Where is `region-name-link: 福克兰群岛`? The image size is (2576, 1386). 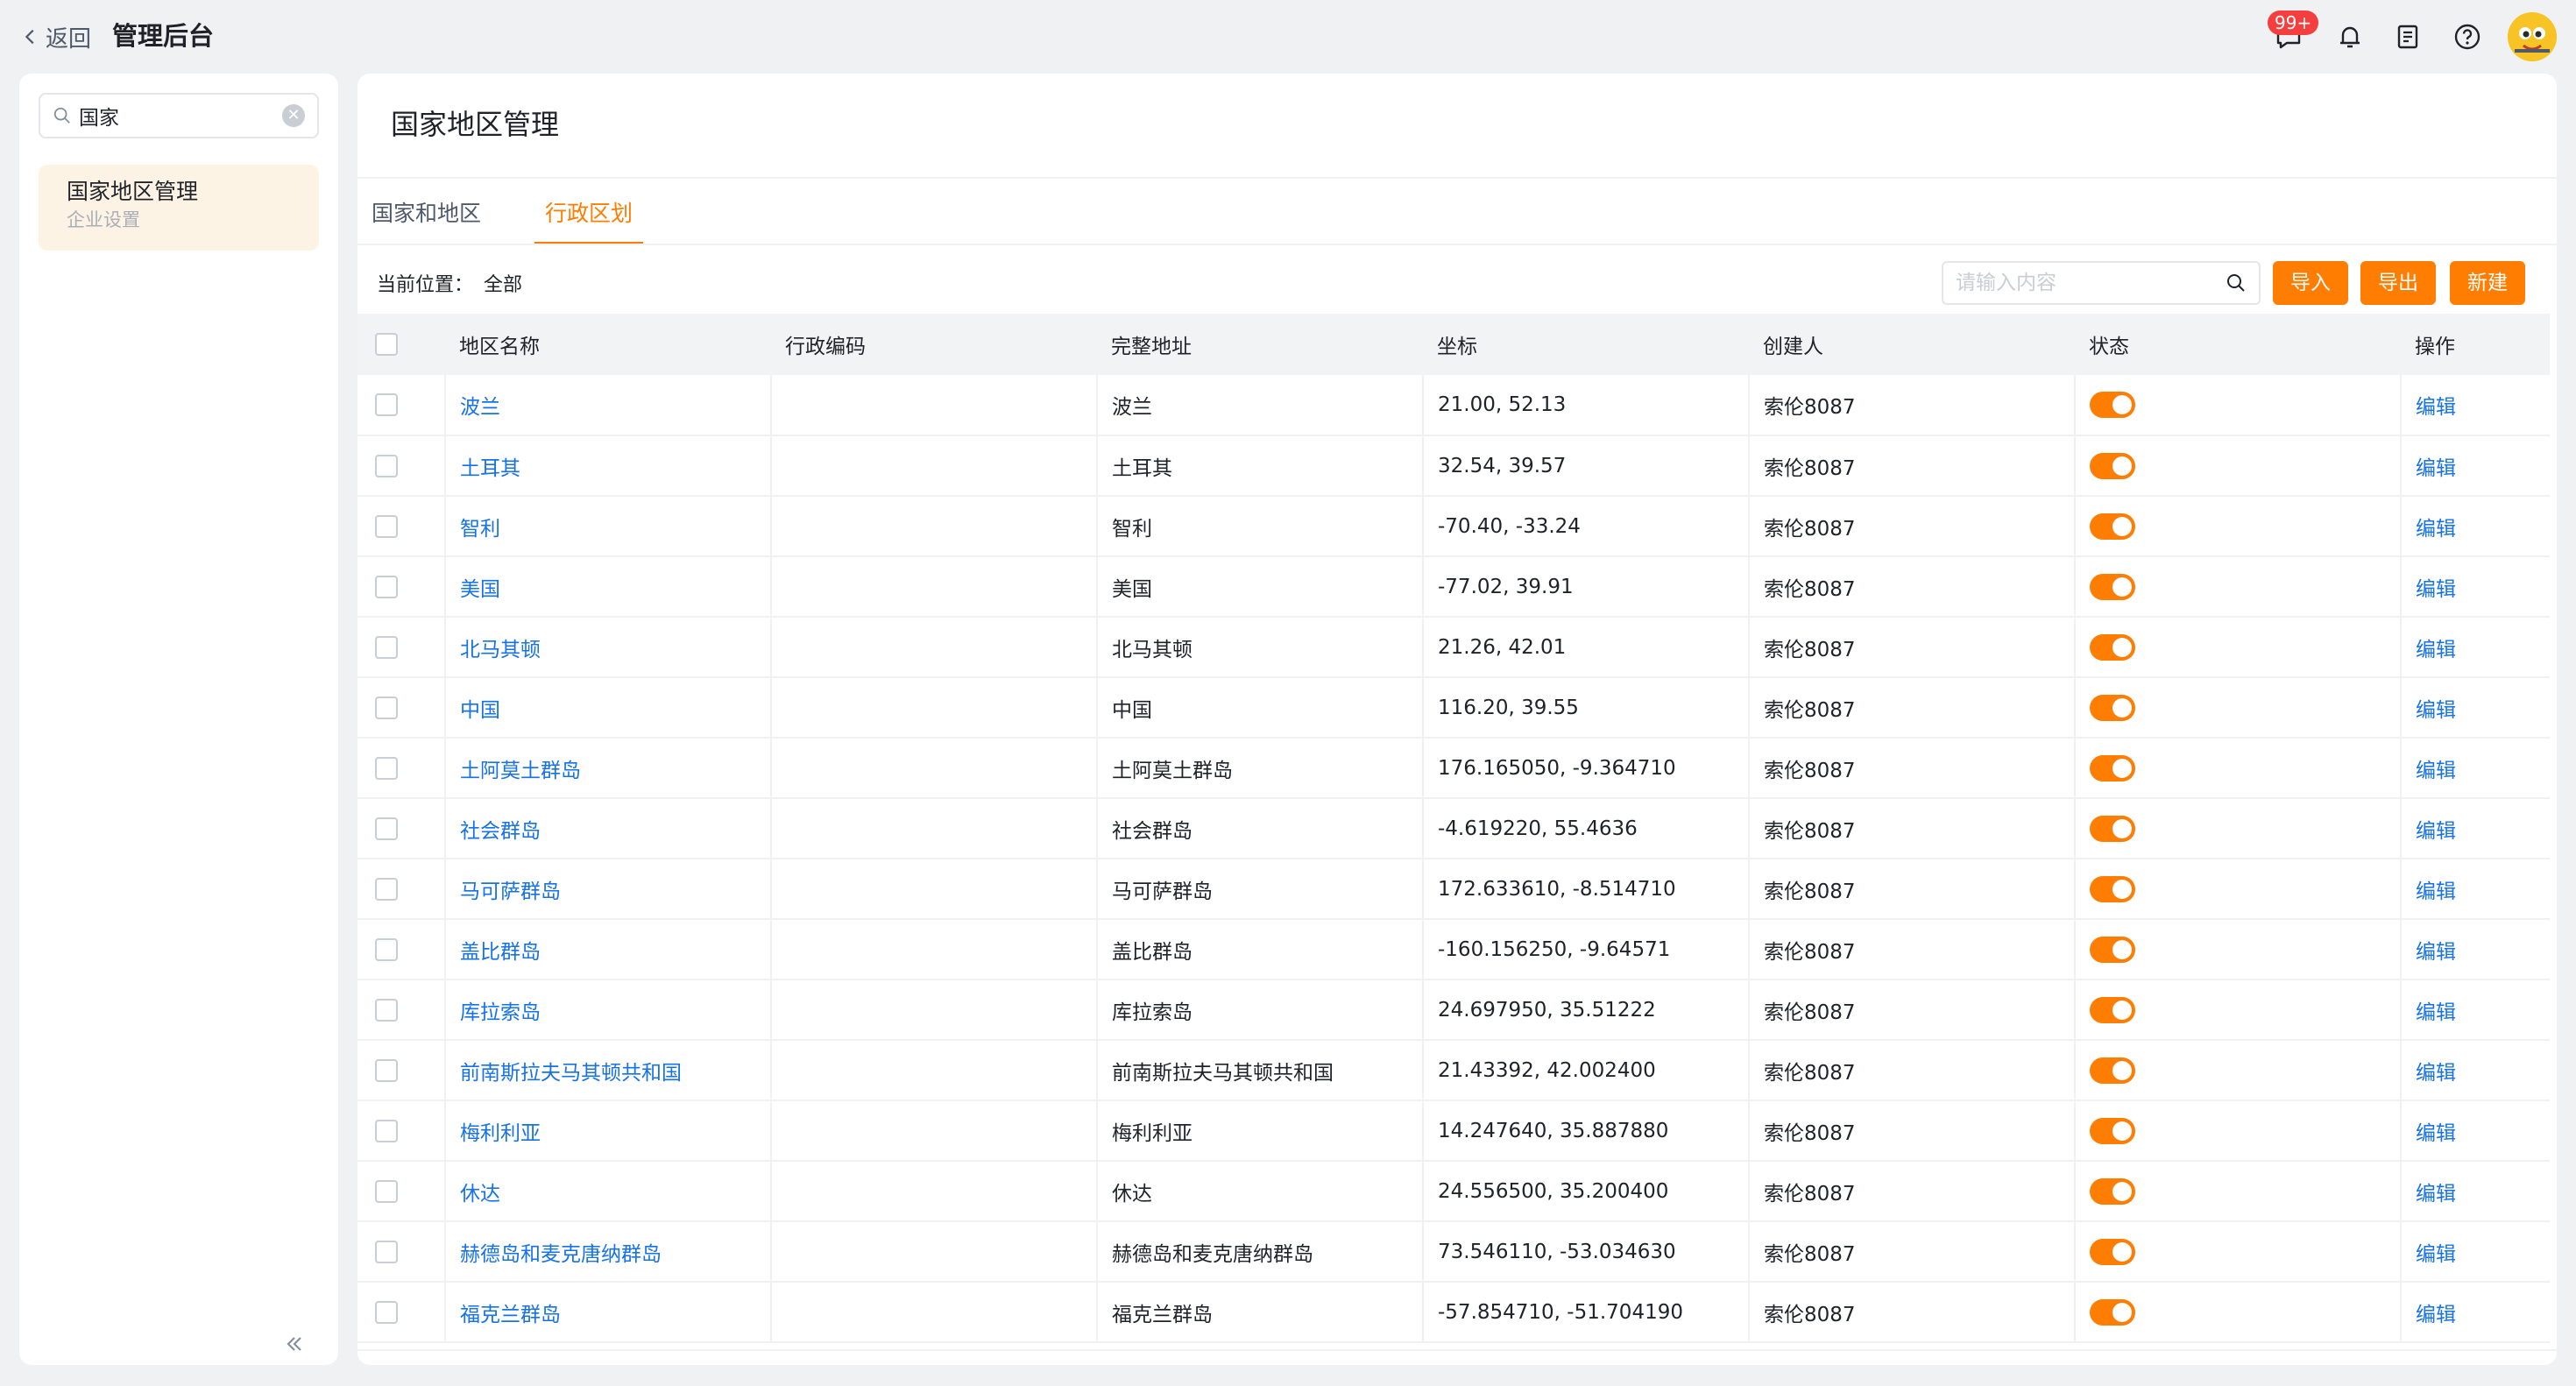 region-name-link: 福克兰群岛 is located at coordinates (510, 1315).